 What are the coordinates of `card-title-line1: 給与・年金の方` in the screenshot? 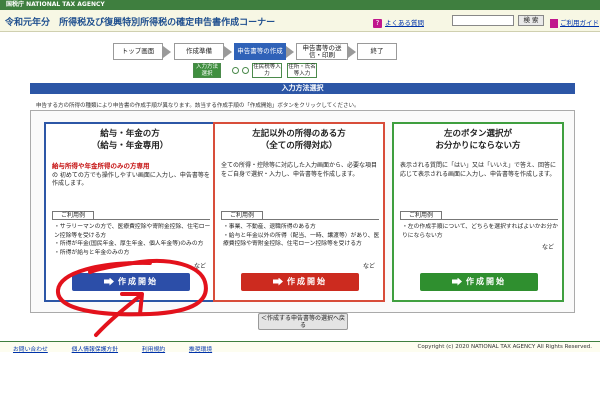 It's located at (130, 134).